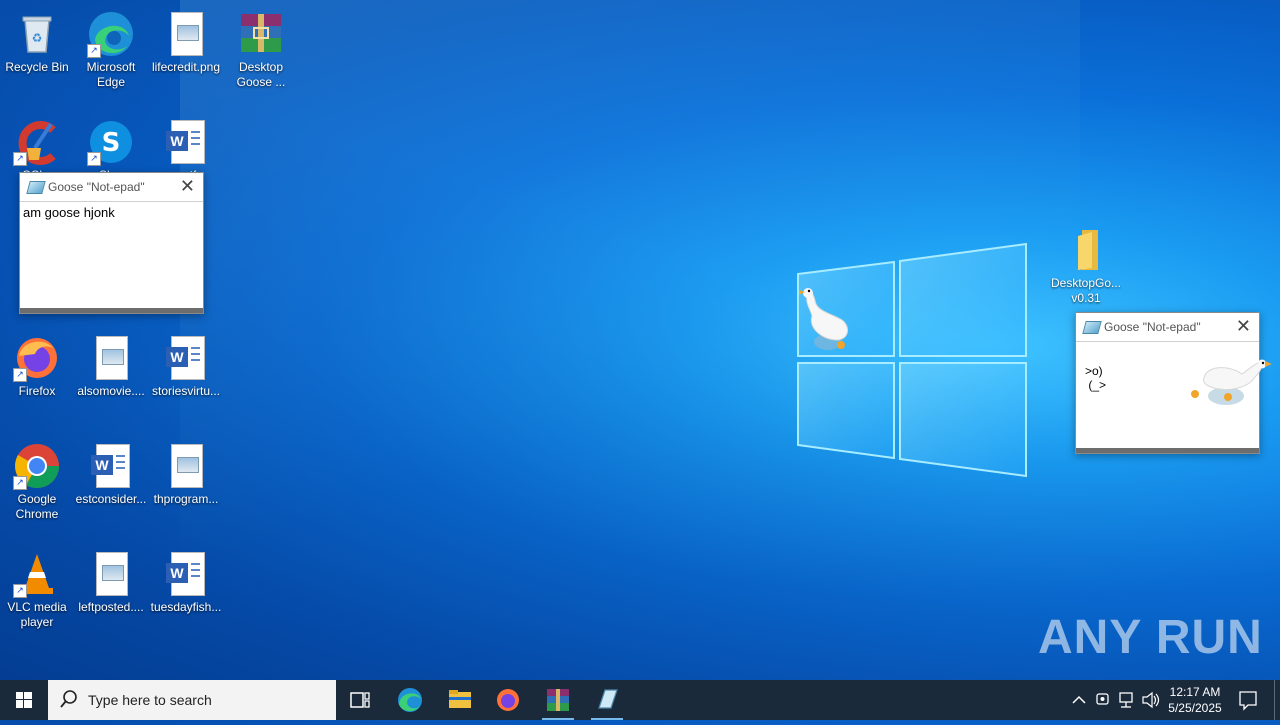 This screenshot has width=1280, height=725. What do you see at coordinates (37, 142) in the screenshot?
I see `ccleaner-icon: ↗` at bounding box center [37, 142].